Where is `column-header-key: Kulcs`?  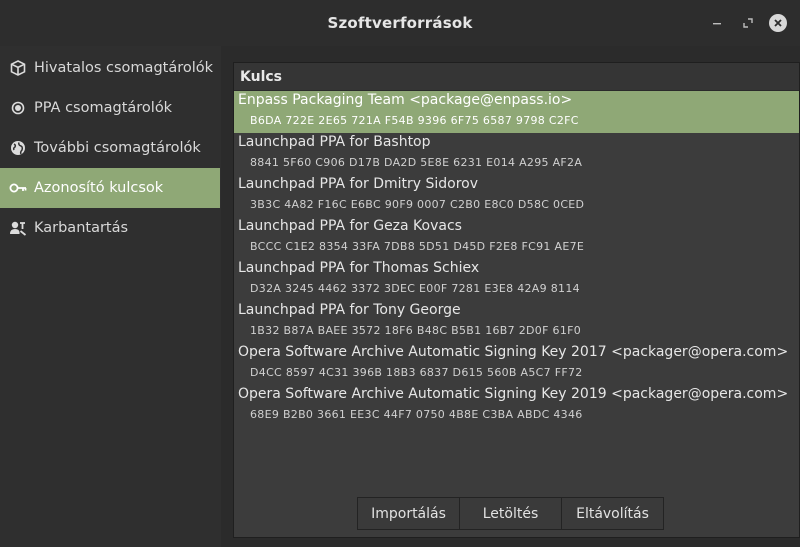
column-header-key: Kulcs is located at coordinates (516, 77).